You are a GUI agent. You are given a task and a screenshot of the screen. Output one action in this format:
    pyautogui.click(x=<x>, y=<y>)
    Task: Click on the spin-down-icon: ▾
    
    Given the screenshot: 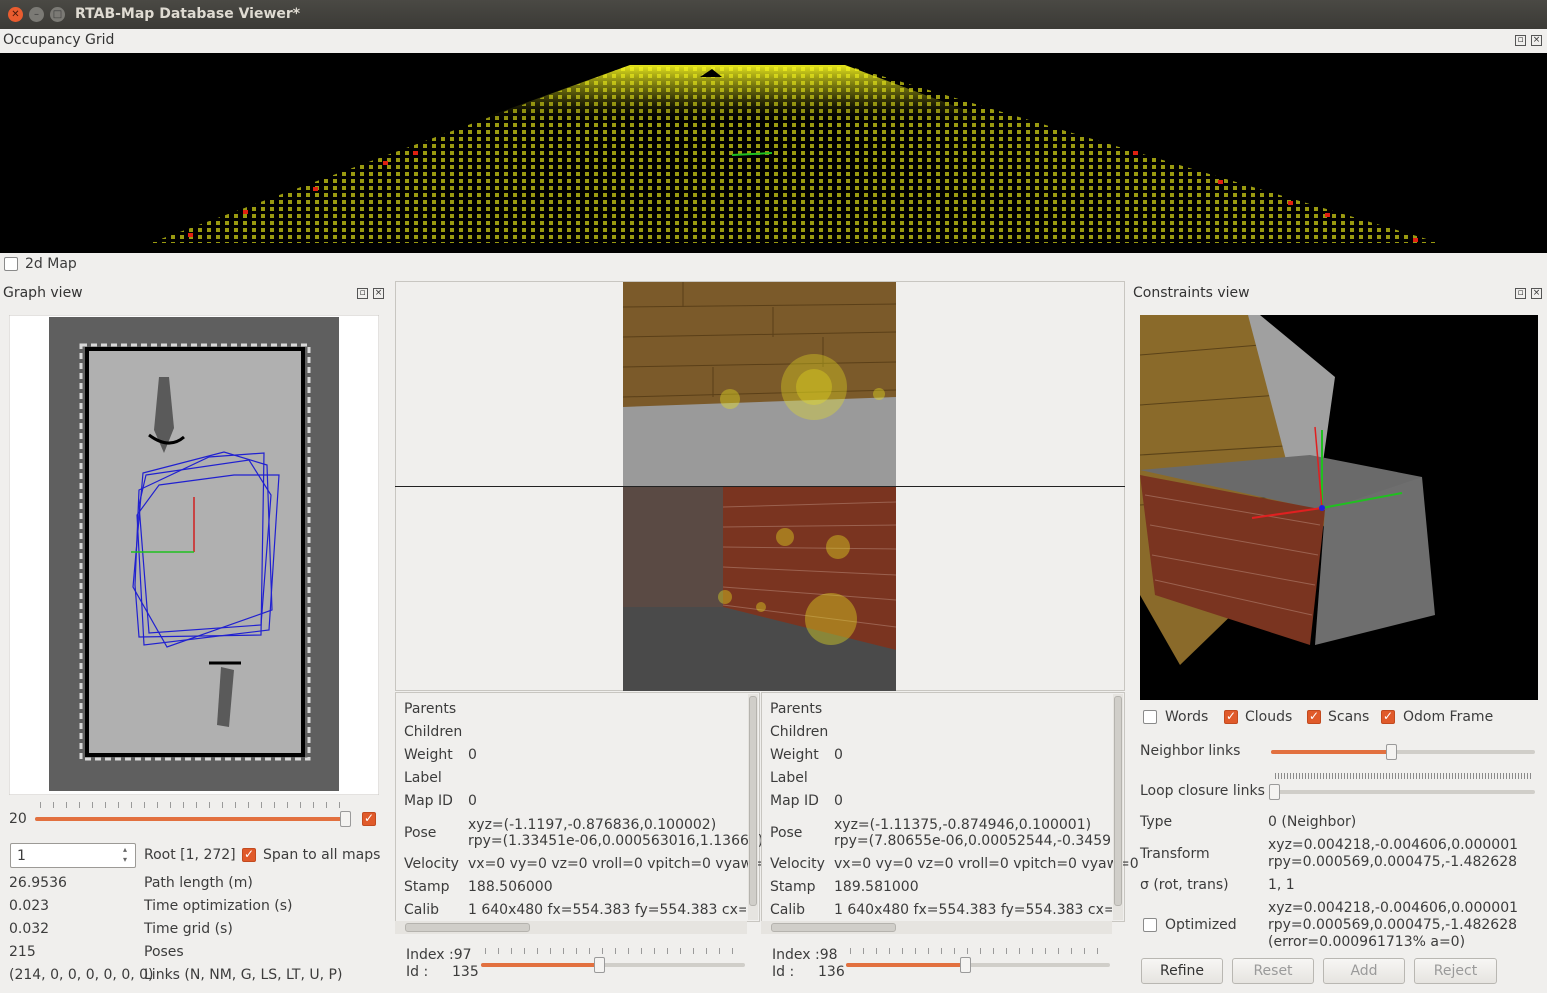 What is the action you would take?
    pyautogui.click(x=125, y=859)
    